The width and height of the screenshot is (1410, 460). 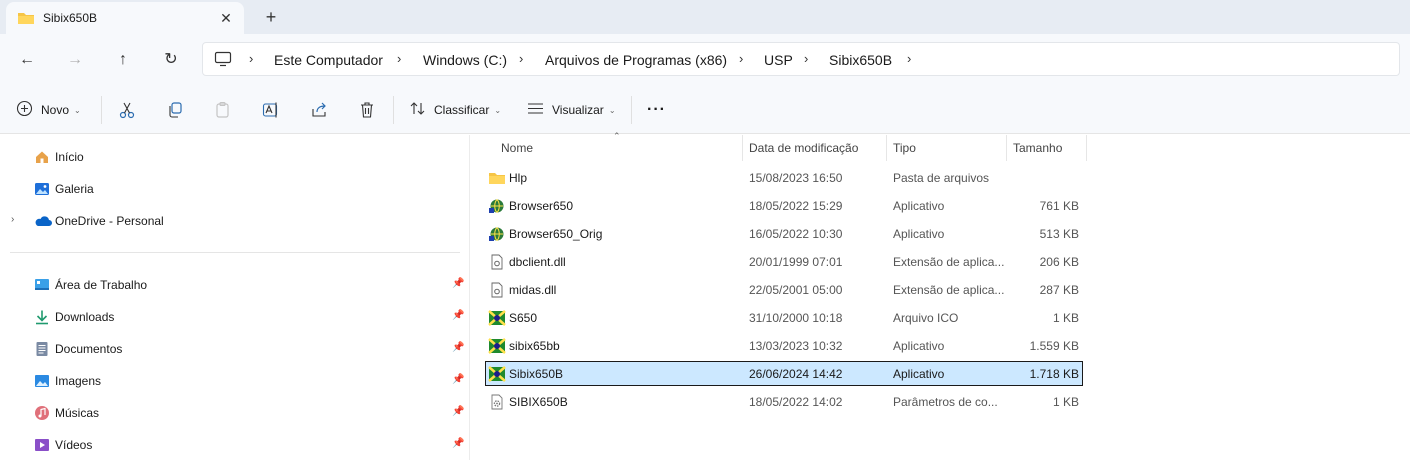 What do you see at coordinates (556, 234) in the screenshot?
I see `file-name: Browser650_Orig` at bounding box center [556, 234].